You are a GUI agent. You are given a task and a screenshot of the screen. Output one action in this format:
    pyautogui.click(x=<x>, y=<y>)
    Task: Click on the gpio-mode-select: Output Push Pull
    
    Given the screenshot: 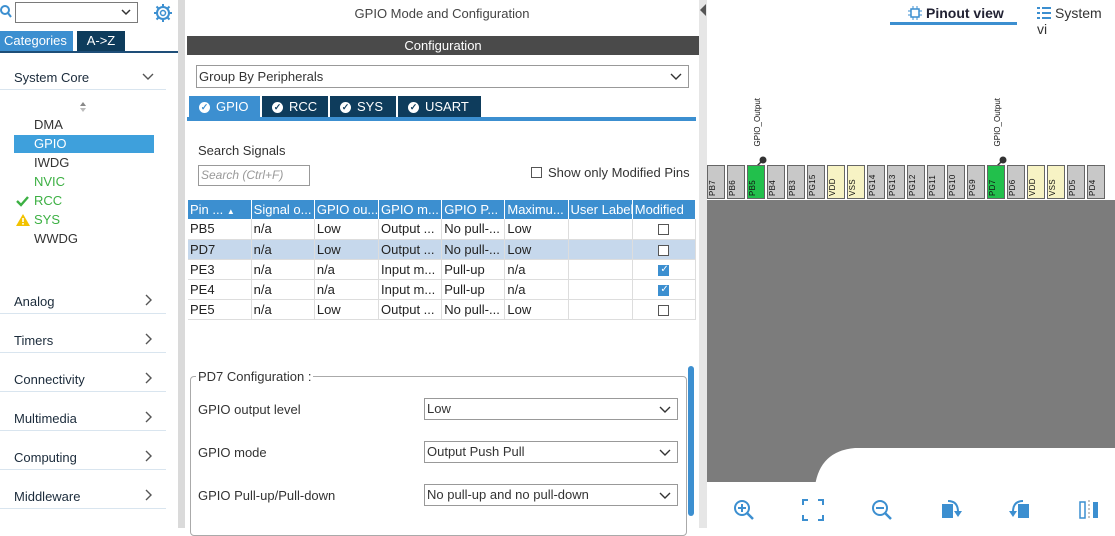 What is the action you would take?
    pyautogui.click(x=551, y=452)
    